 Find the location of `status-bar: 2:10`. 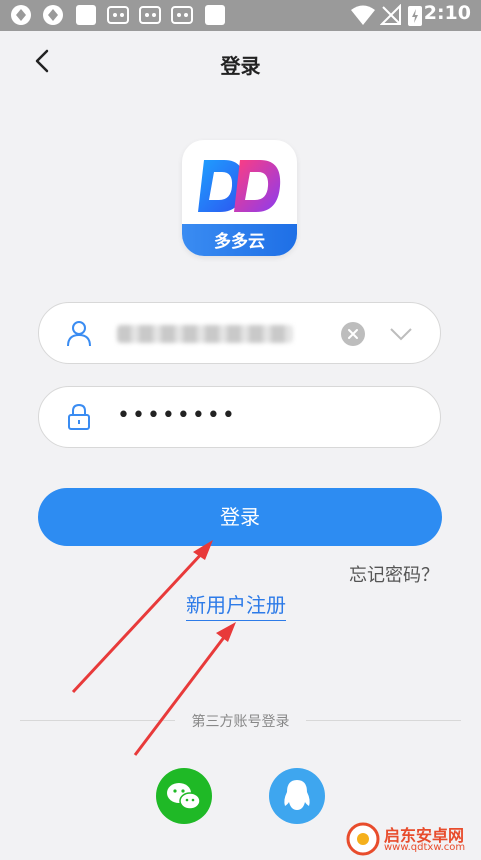

status-bar: 2:10 is located at coordinates (240, 15).